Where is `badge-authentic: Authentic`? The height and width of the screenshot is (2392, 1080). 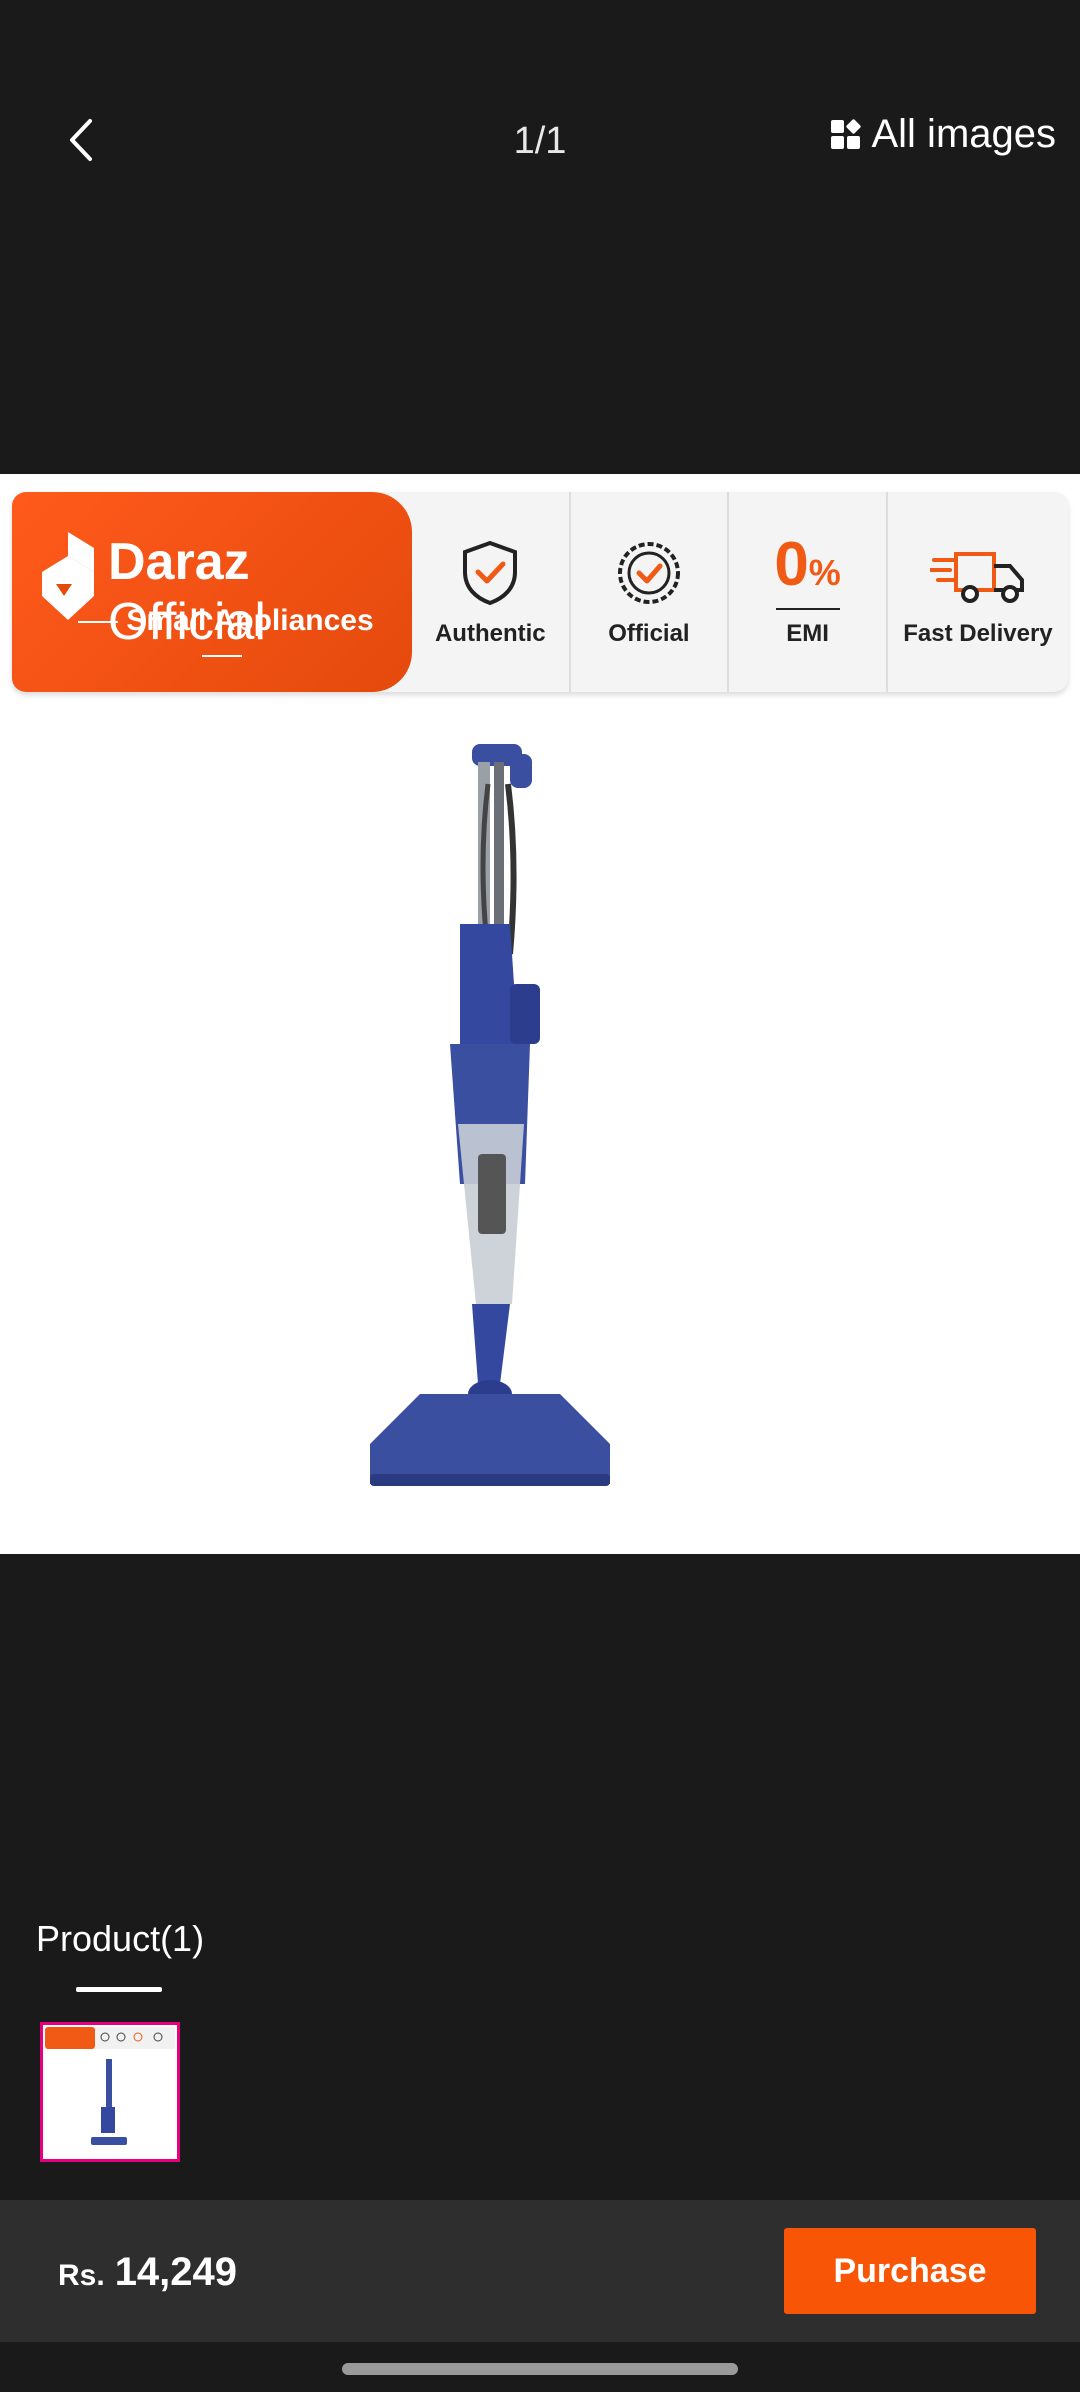
badge-authentic: Authentic is located at coordinates (490, 592).